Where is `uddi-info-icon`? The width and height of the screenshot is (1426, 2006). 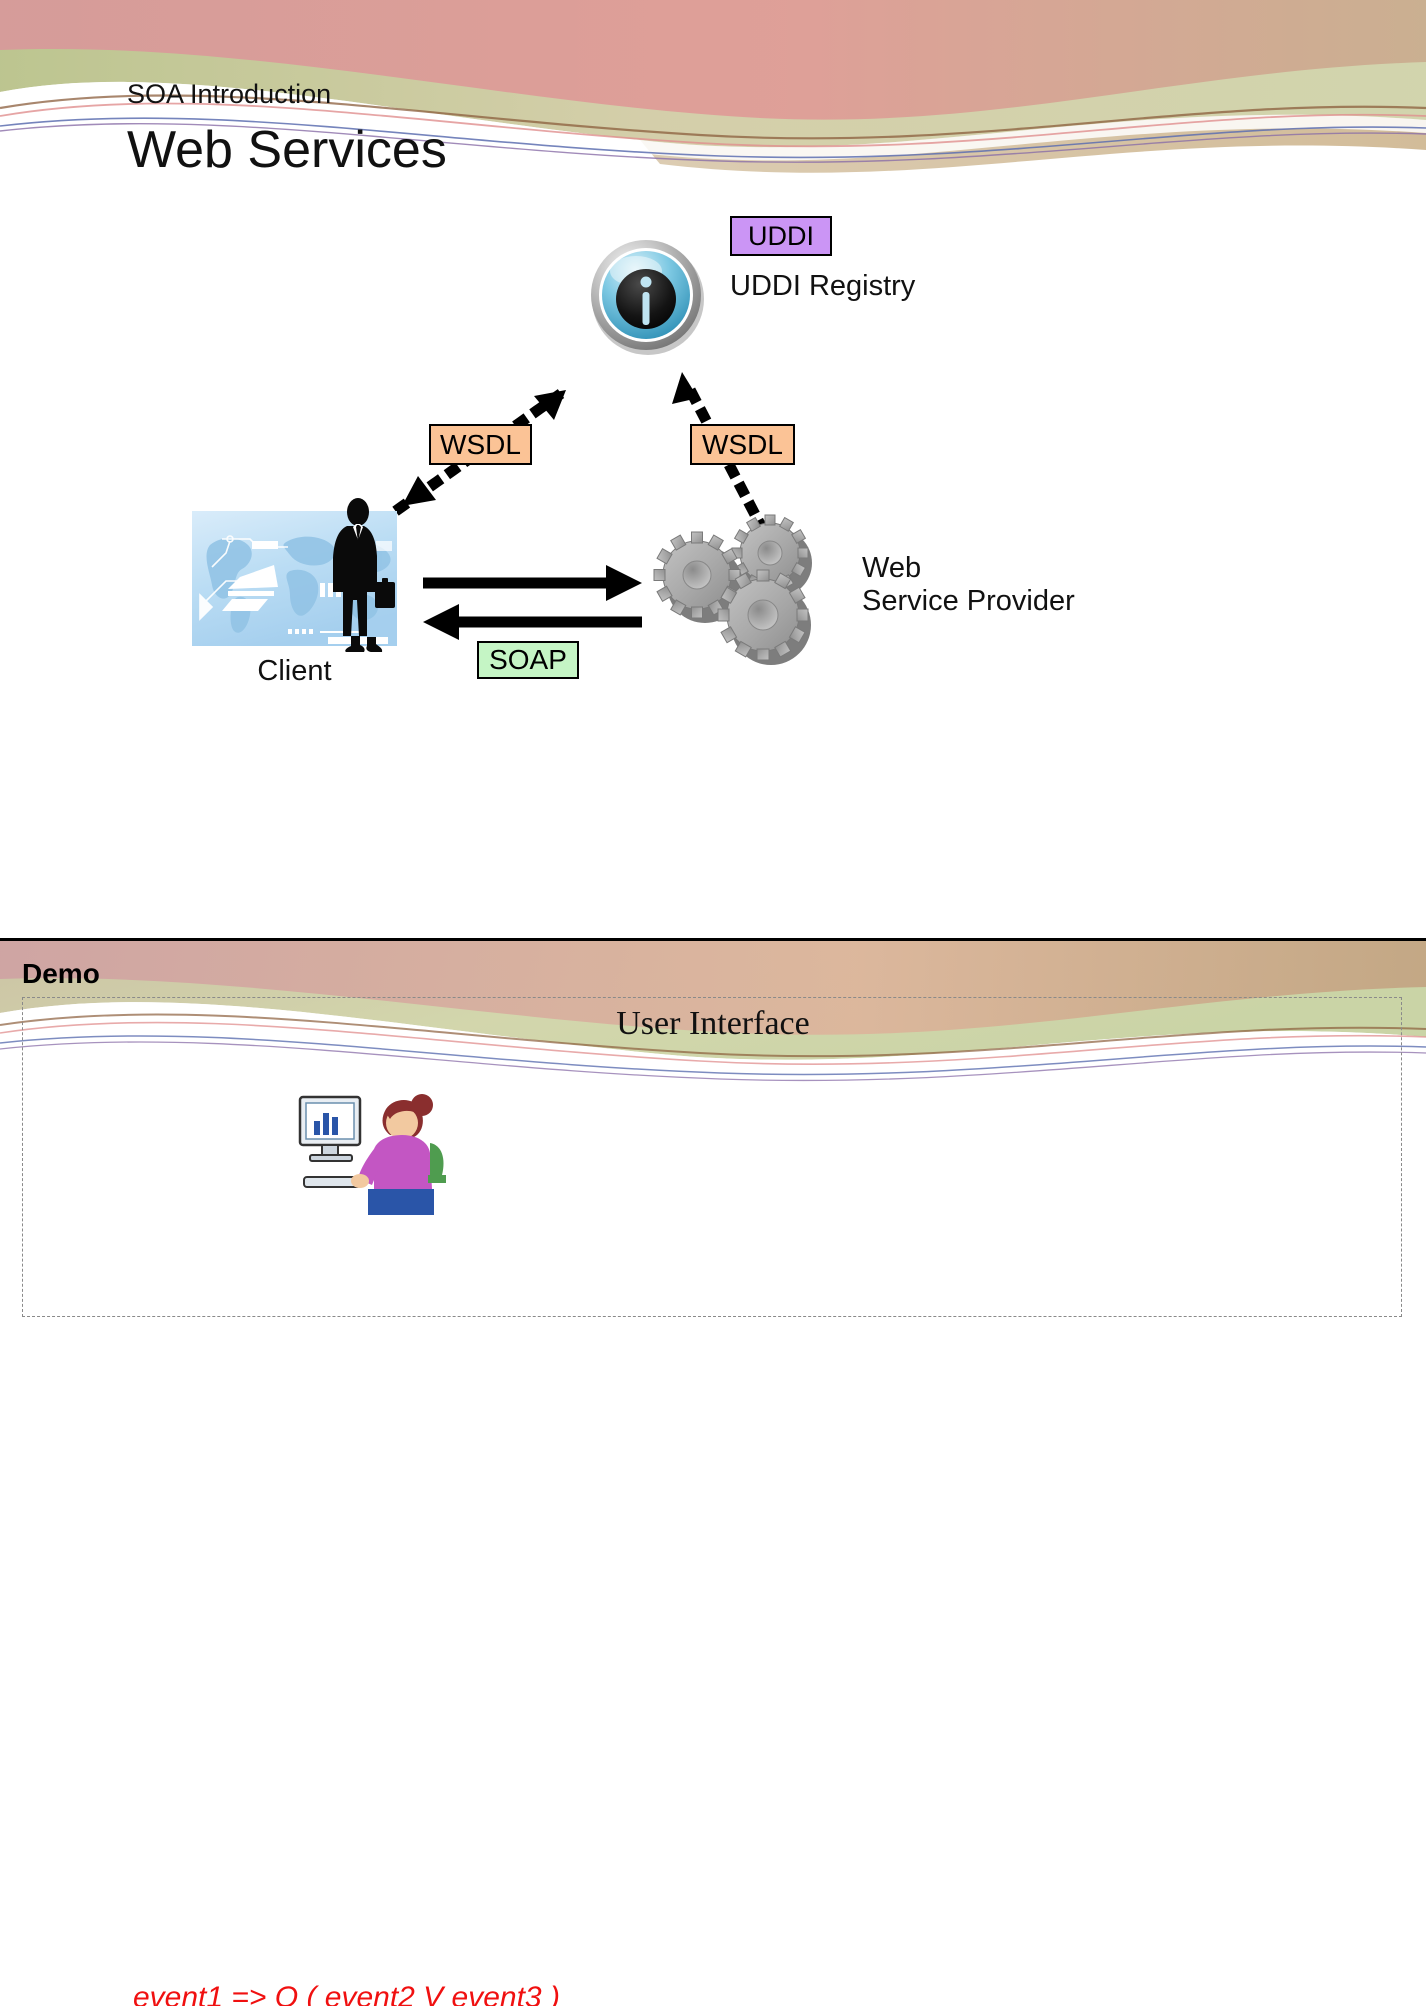 uddi-info-icon is located at coordinates (648, 297).